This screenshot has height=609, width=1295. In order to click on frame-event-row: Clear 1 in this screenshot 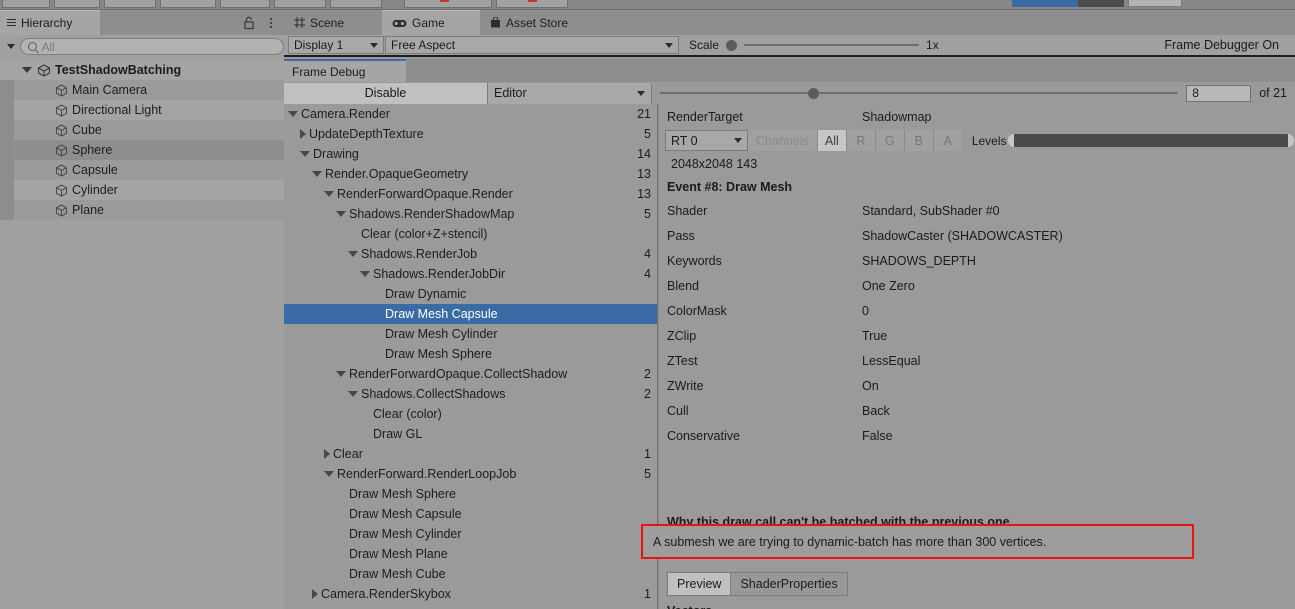, I will do `click(470, 454)`.